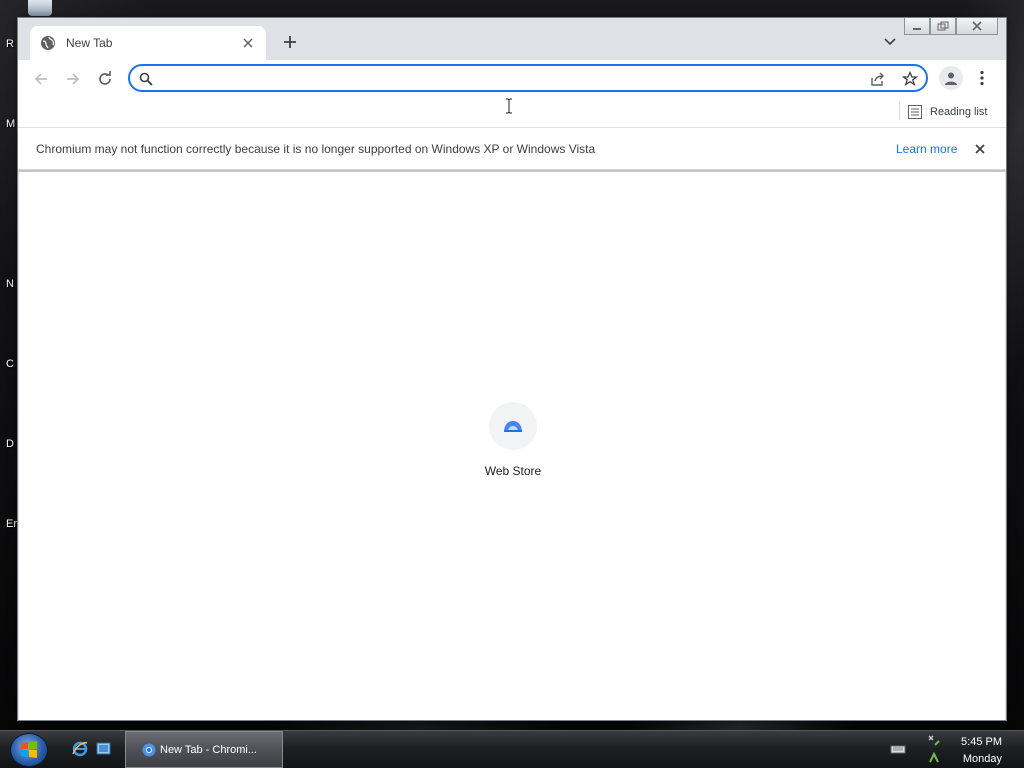 Image resolution: width=1024 pixels, height=768 pixels. What do you see at coordinates (10, 44) in the screenshot?
I see `desktop-label: R` at bounding box center [10, 44].